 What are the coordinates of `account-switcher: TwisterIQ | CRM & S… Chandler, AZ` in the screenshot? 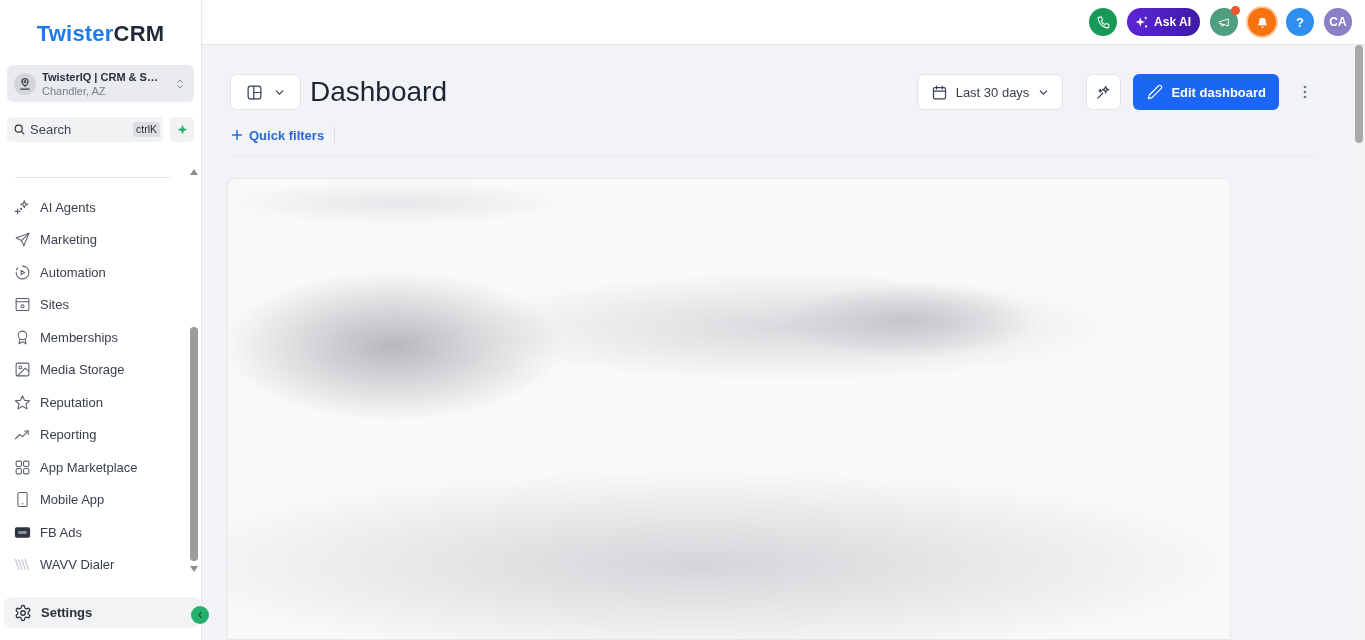 It's located at (100, 83).